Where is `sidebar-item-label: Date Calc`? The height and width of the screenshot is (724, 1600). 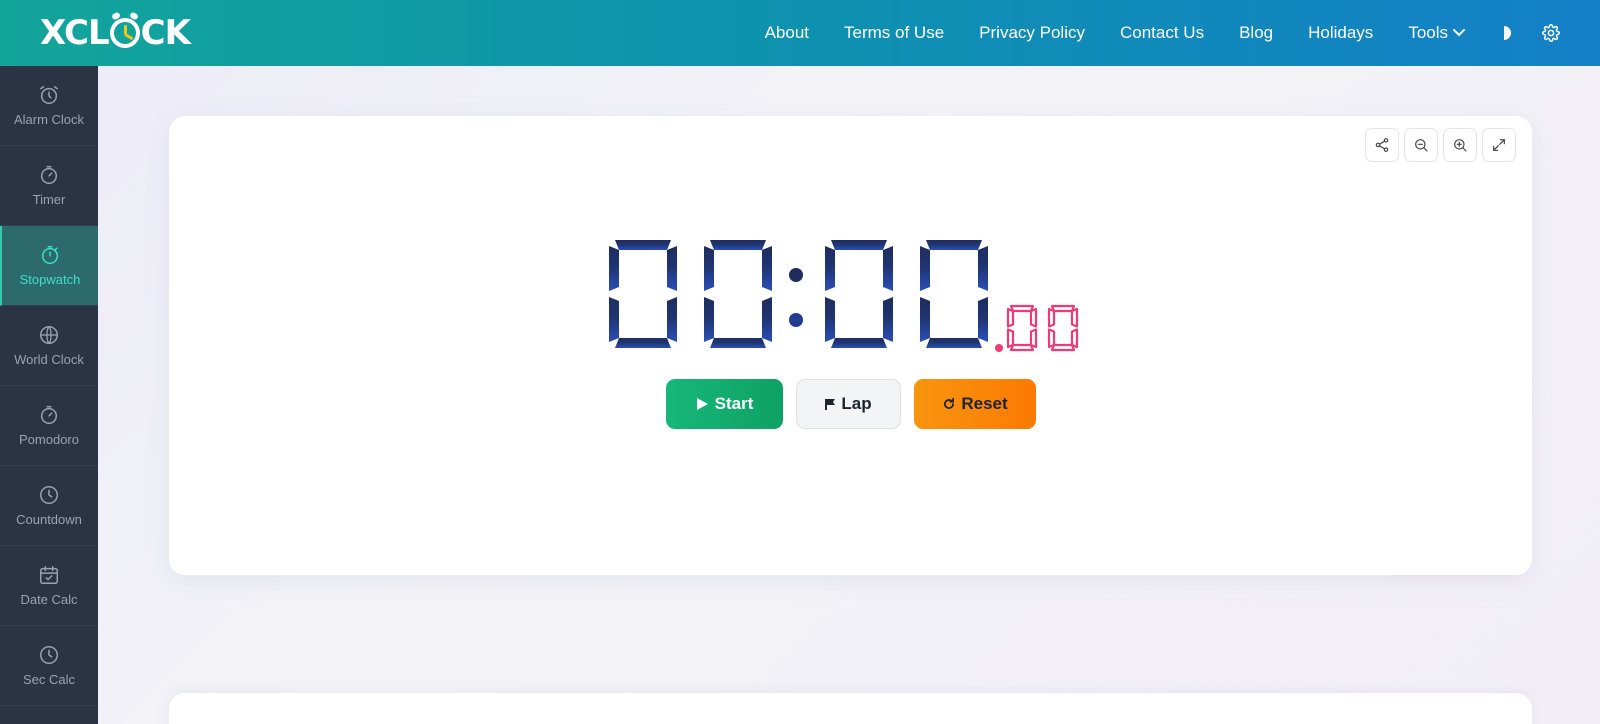 sidebar-item-label: Date Calc is located at coordinates (49, 599).